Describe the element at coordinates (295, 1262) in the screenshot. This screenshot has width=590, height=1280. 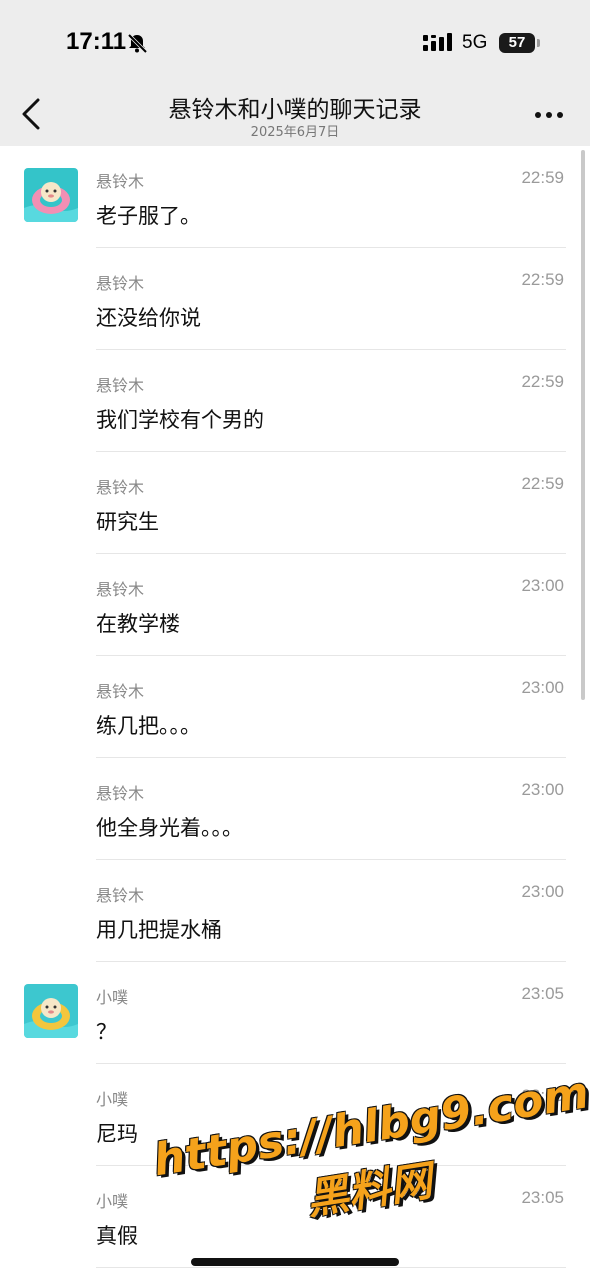
I see `home-indicator` at that location.